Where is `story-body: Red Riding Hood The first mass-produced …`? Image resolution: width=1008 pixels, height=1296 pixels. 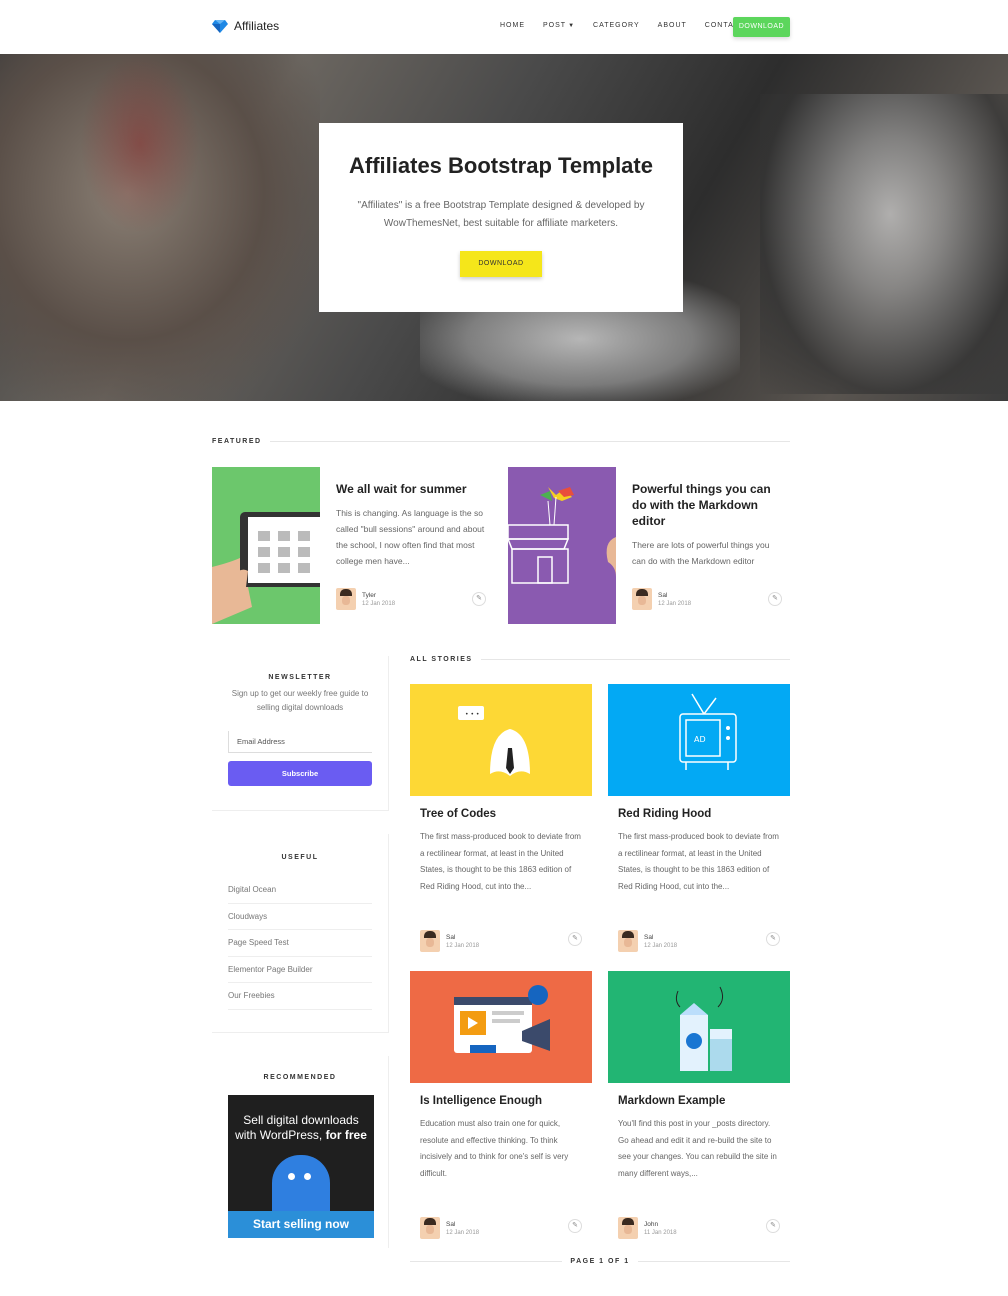 story-body: Red Riding Hood The first mass-produced … is located at coordinates (699, 880).